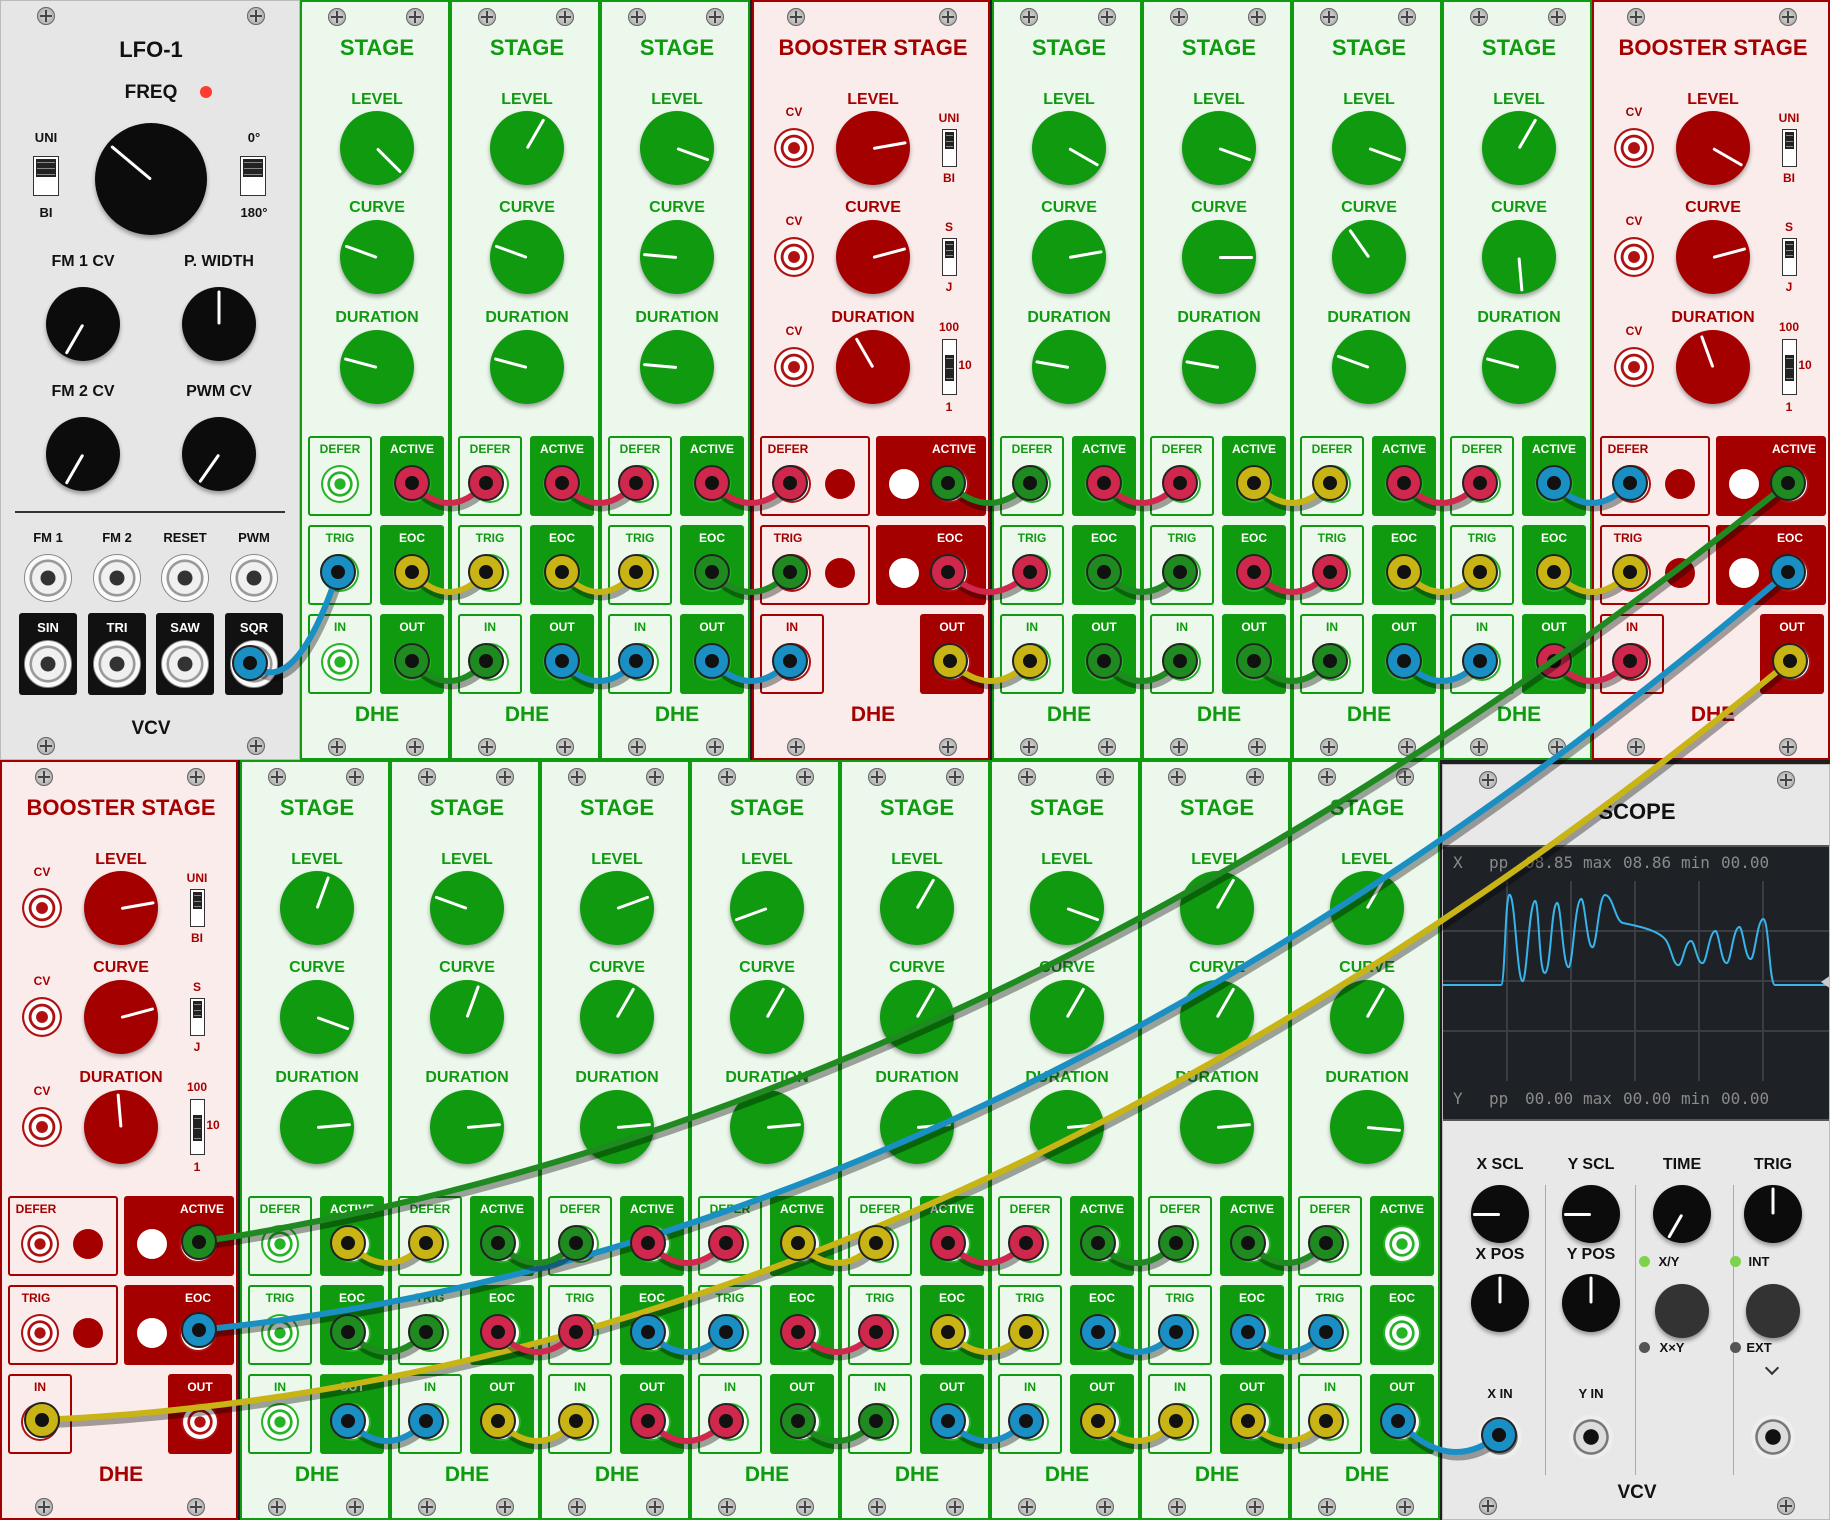 Image resolution: width=1830 pixels, height=1520 pixels. I want to click on x-pos-knob, so click(1500, 1303).